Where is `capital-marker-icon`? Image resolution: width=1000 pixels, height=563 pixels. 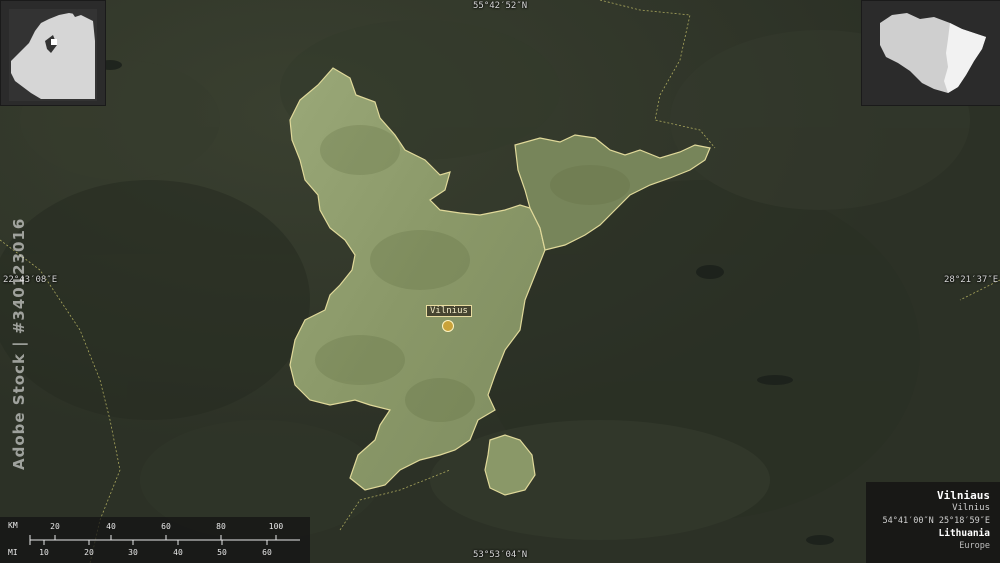 capital-marker-icon is located at coordinates (448, 326).